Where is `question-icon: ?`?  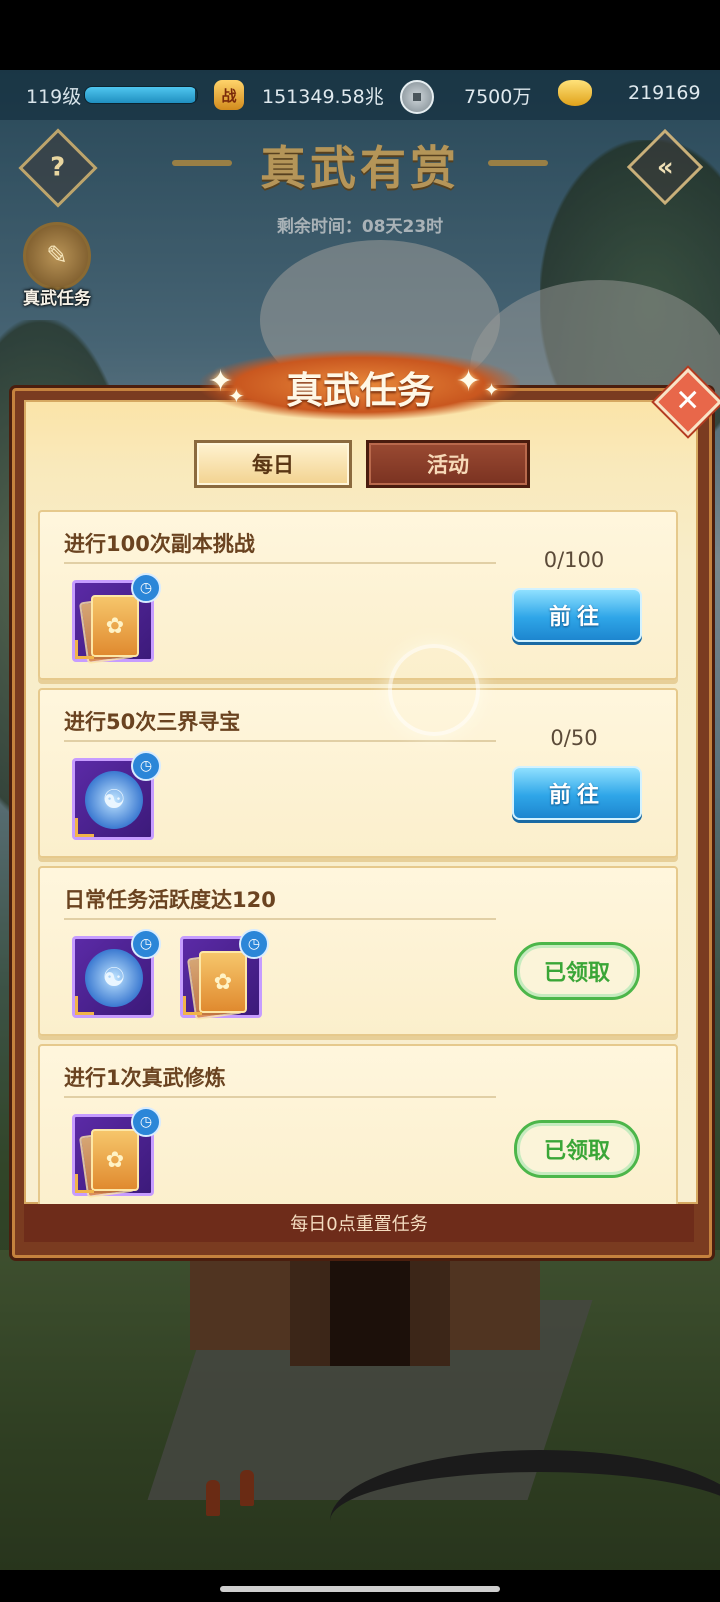 question-icon: ? is located at coordinates (58, 168).